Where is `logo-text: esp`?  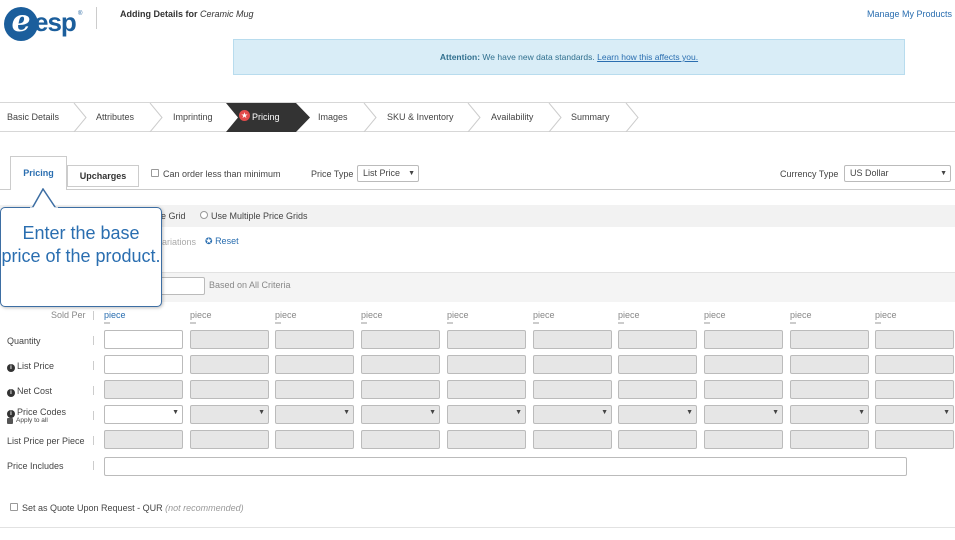
logo-text: esp is located at coordinates (55, 22).